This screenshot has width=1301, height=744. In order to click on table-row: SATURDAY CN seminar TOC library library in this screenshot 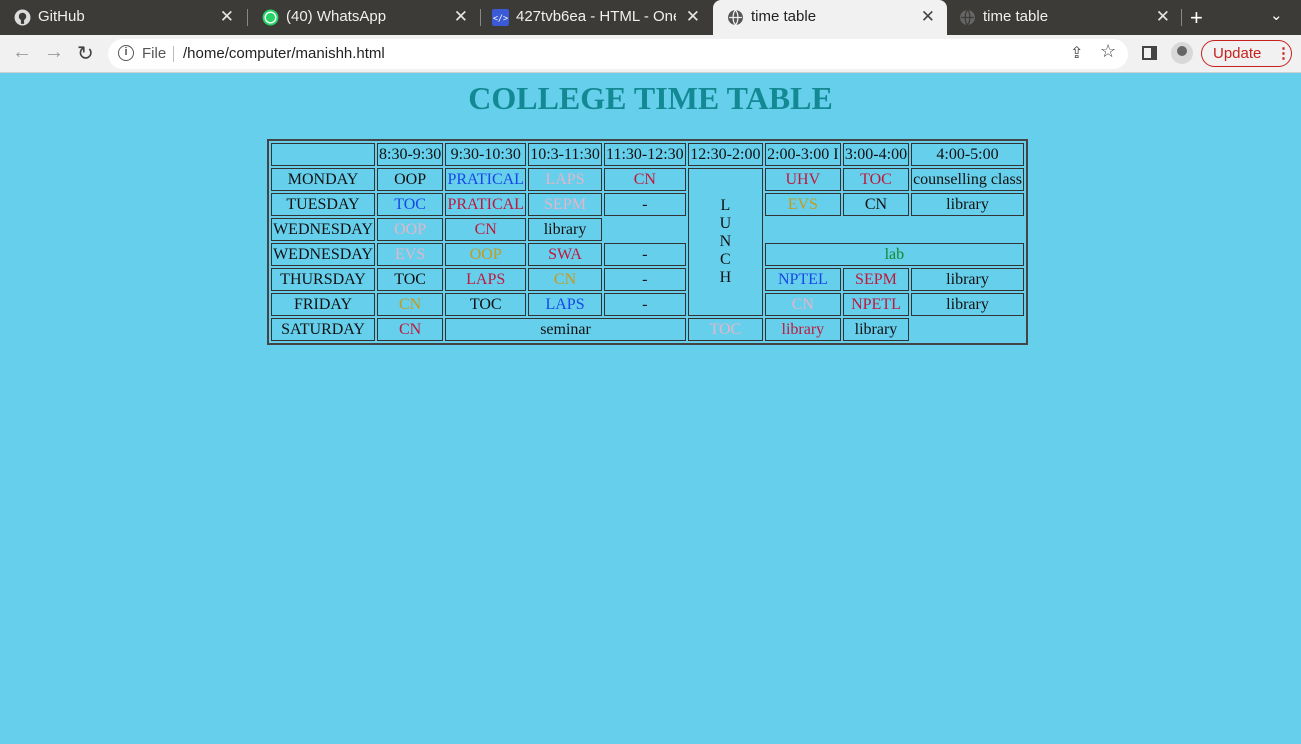, I will do `click(647, 329)`.